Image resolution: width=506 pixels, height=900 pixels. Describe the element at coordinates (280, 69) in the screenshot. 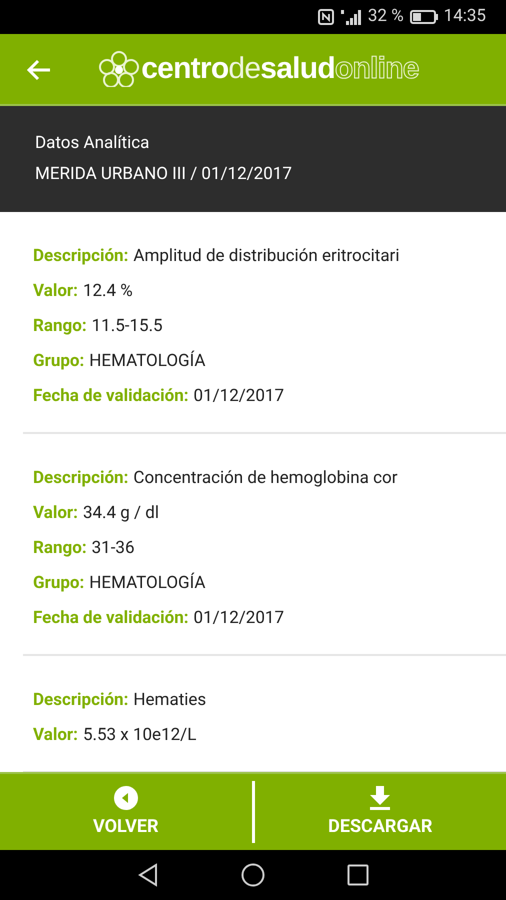

I see `logo-text: centrodesaludonline` at that location.